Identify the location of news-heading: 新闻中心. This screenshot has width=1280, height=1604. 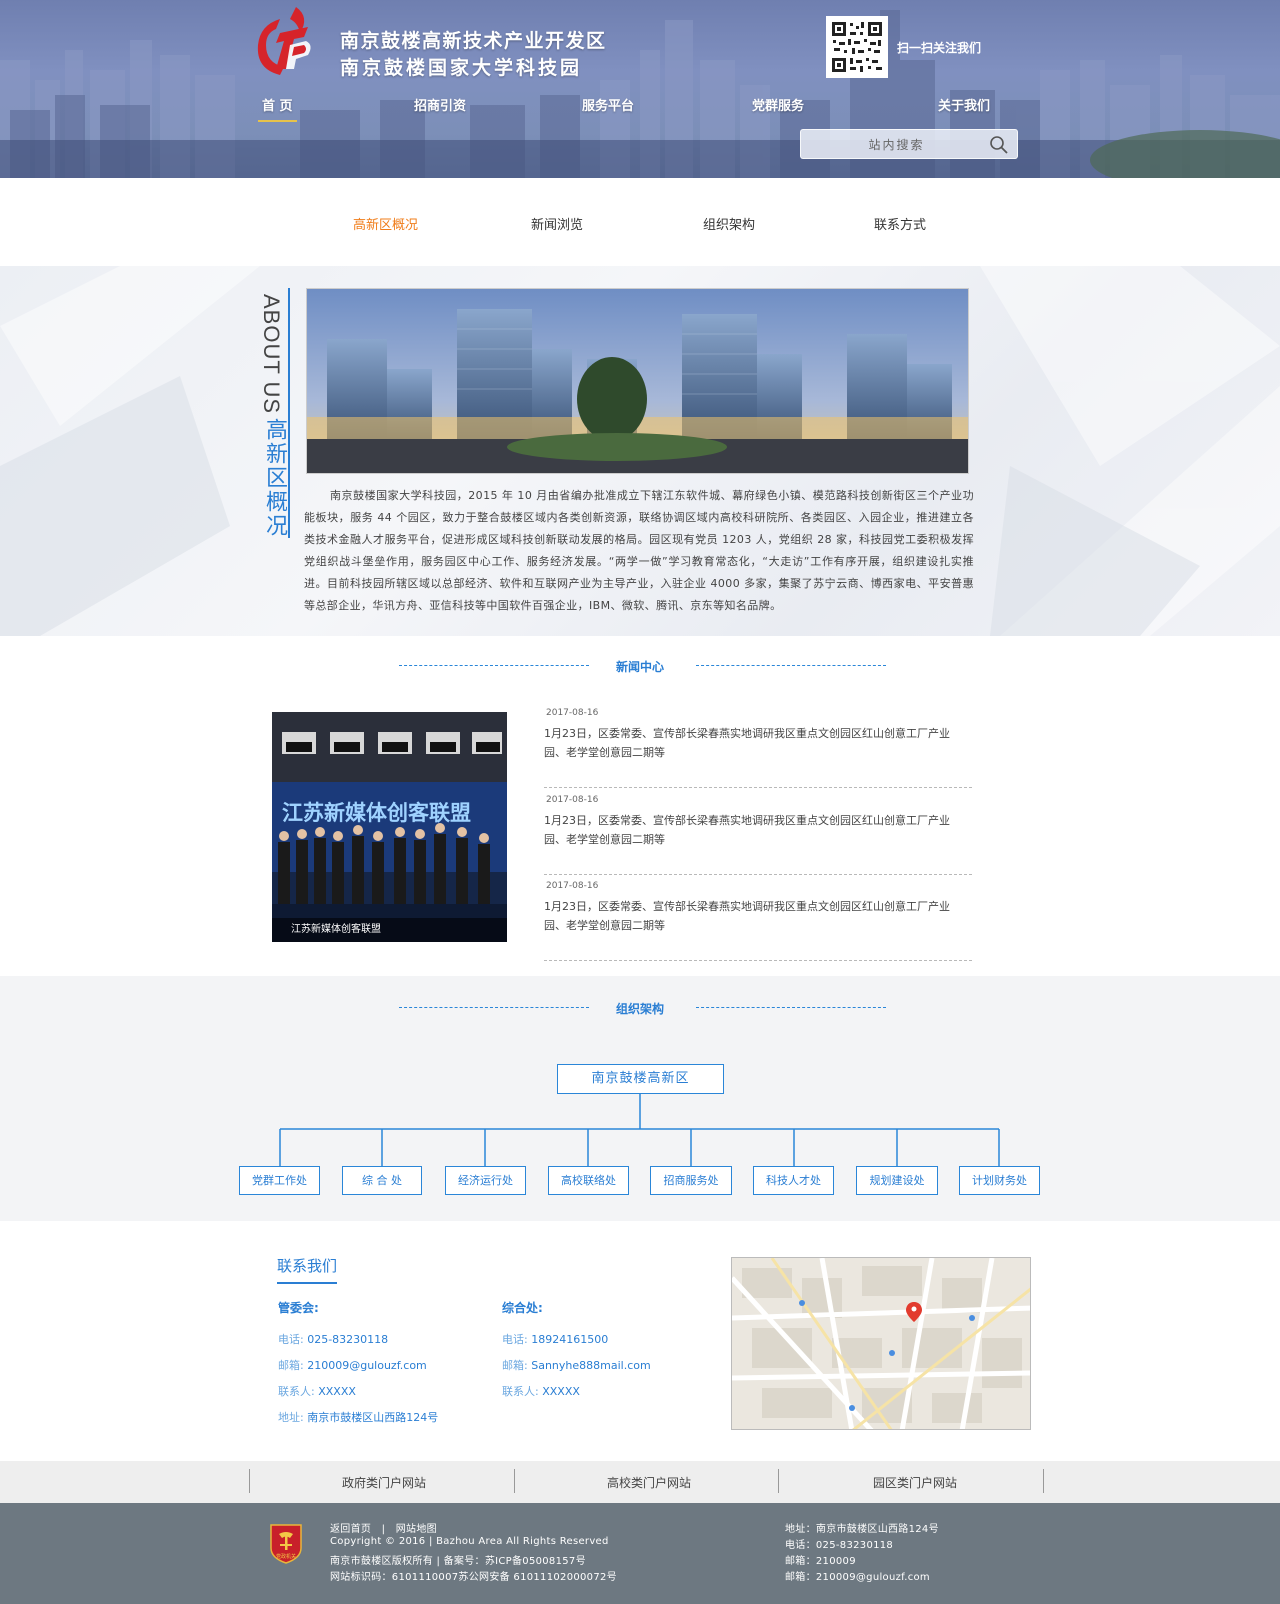
(640, 666).